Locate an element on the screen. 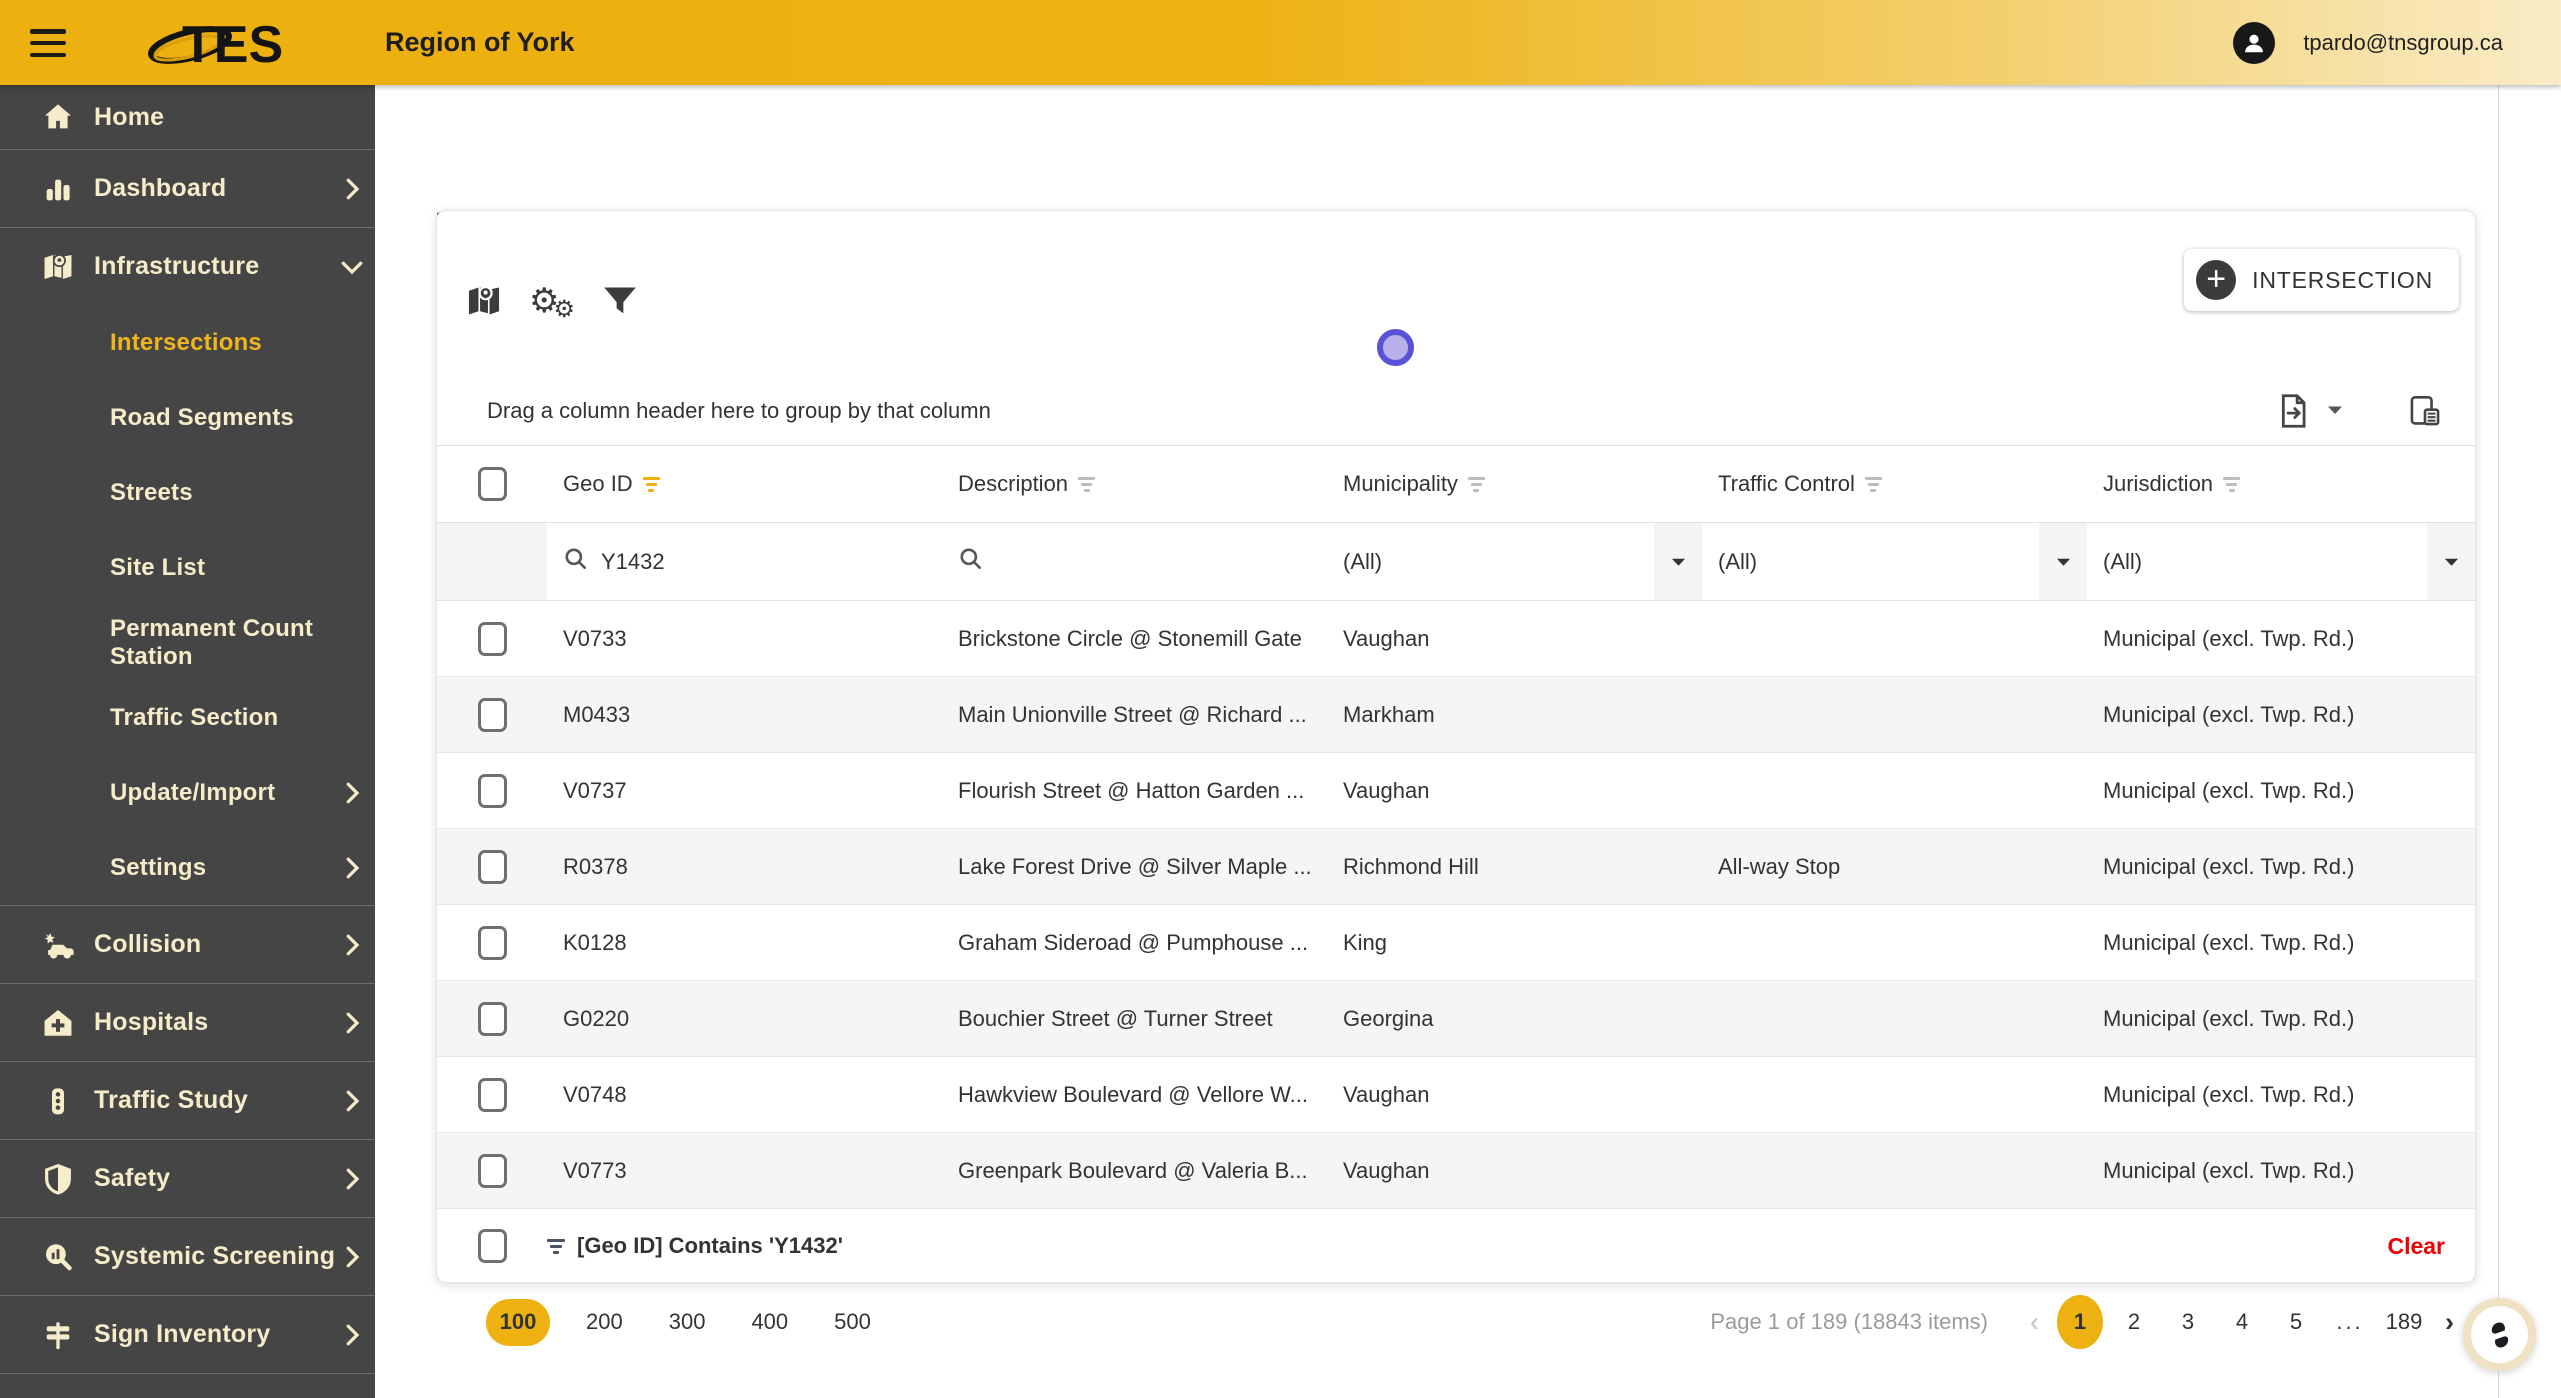  sidebar-item-home: Home is located at coordinates (187, 117).